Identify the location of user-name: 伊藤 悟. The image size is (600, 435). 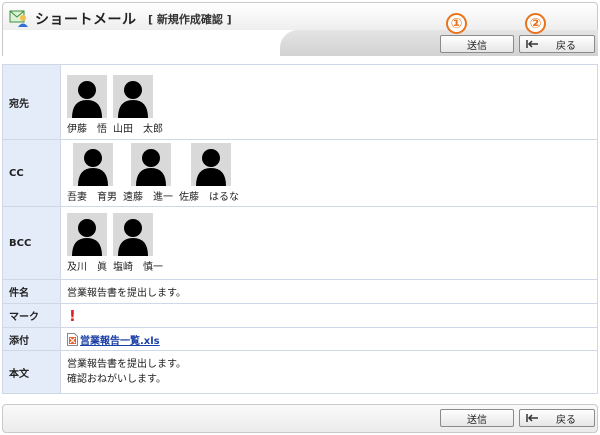
(87, 129).